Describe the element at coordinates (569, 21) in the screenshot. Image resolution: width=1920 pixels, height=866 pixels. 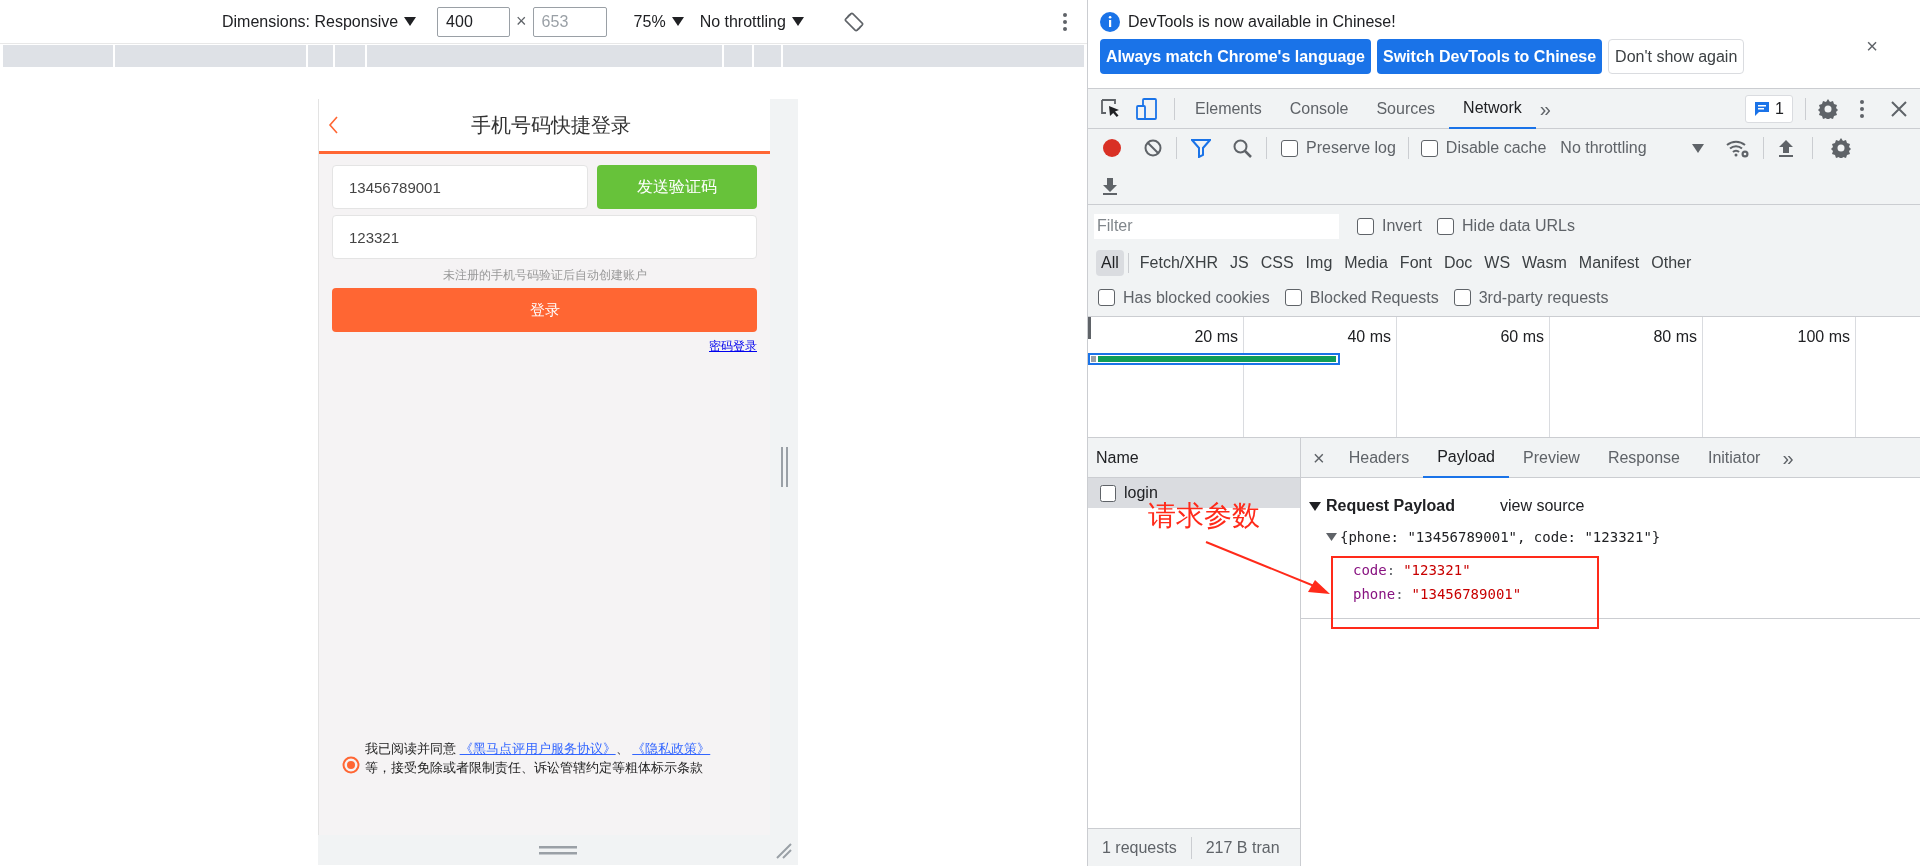
I see `height-field: 653` at that location.